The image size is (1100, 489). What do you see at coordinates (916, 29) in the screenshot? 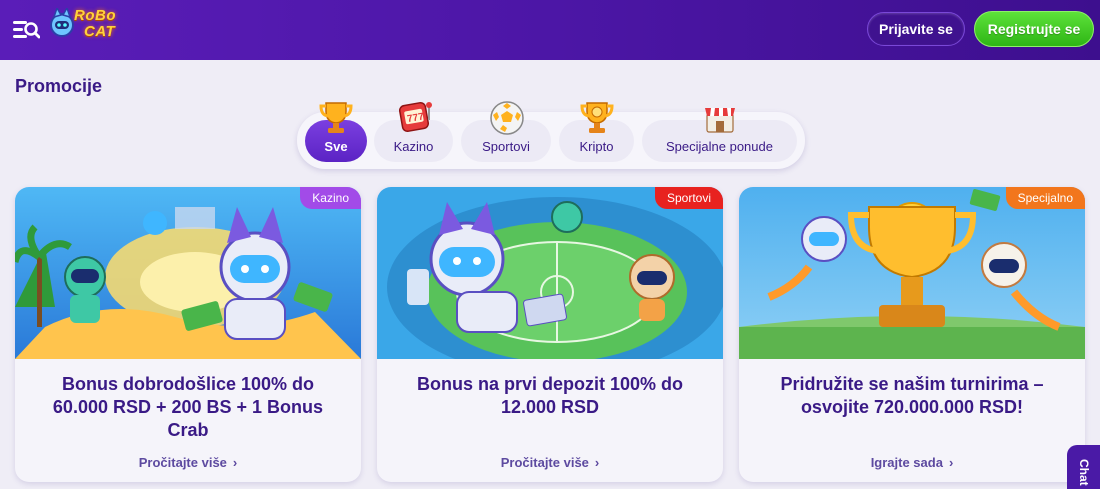
I see `login-button: Prijavite se` at bounding box center [916, 29].